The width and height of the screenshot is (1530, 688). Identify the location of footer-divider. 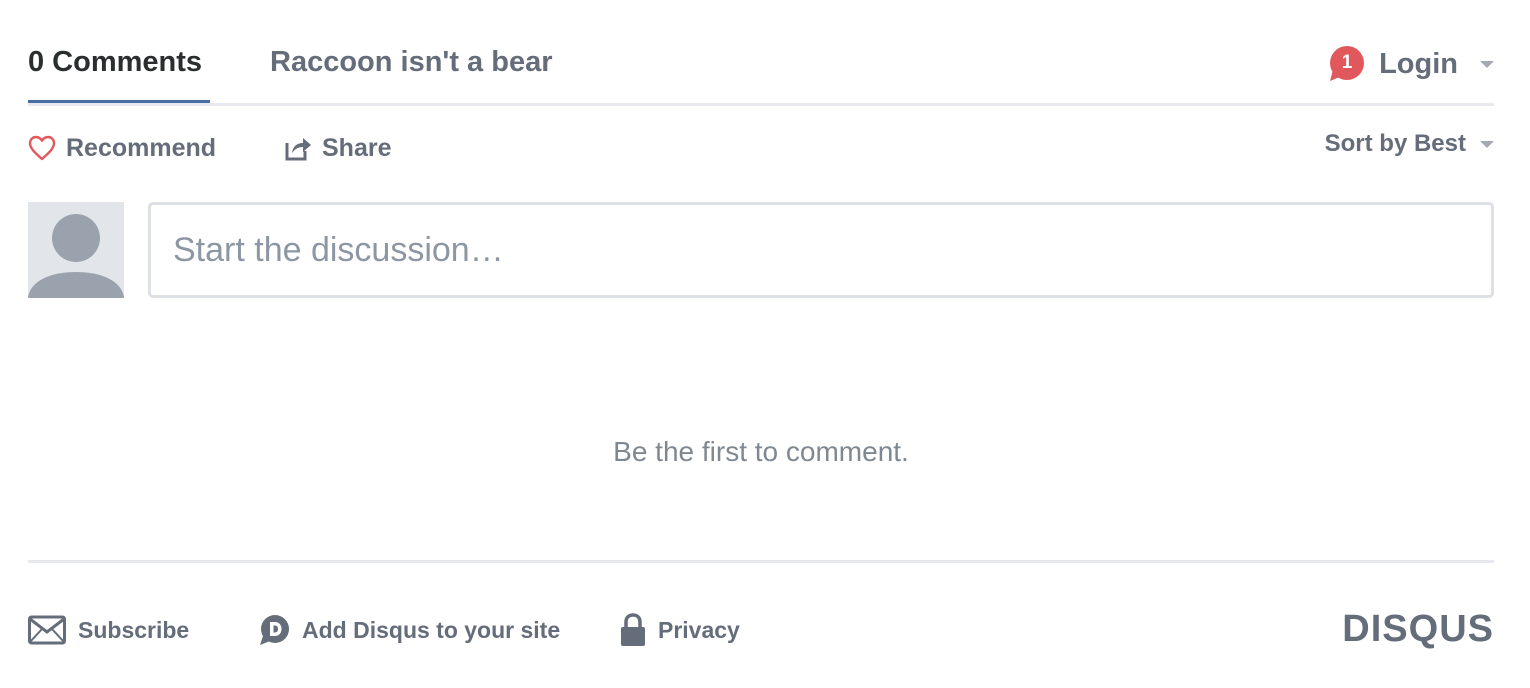
(761, 561).